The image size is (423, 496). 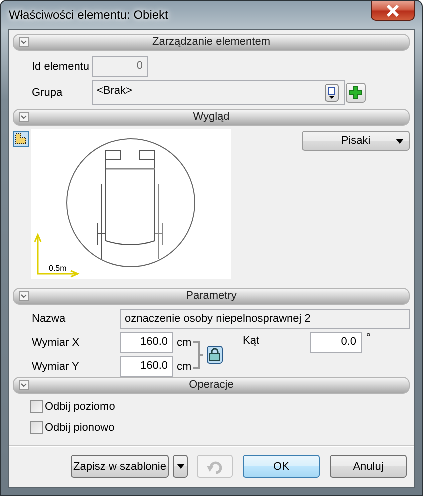 What do you see at coordinates (218, 92) in the screenshot?
I see `group-field: <Brak>` at bounding box center [218, 92].